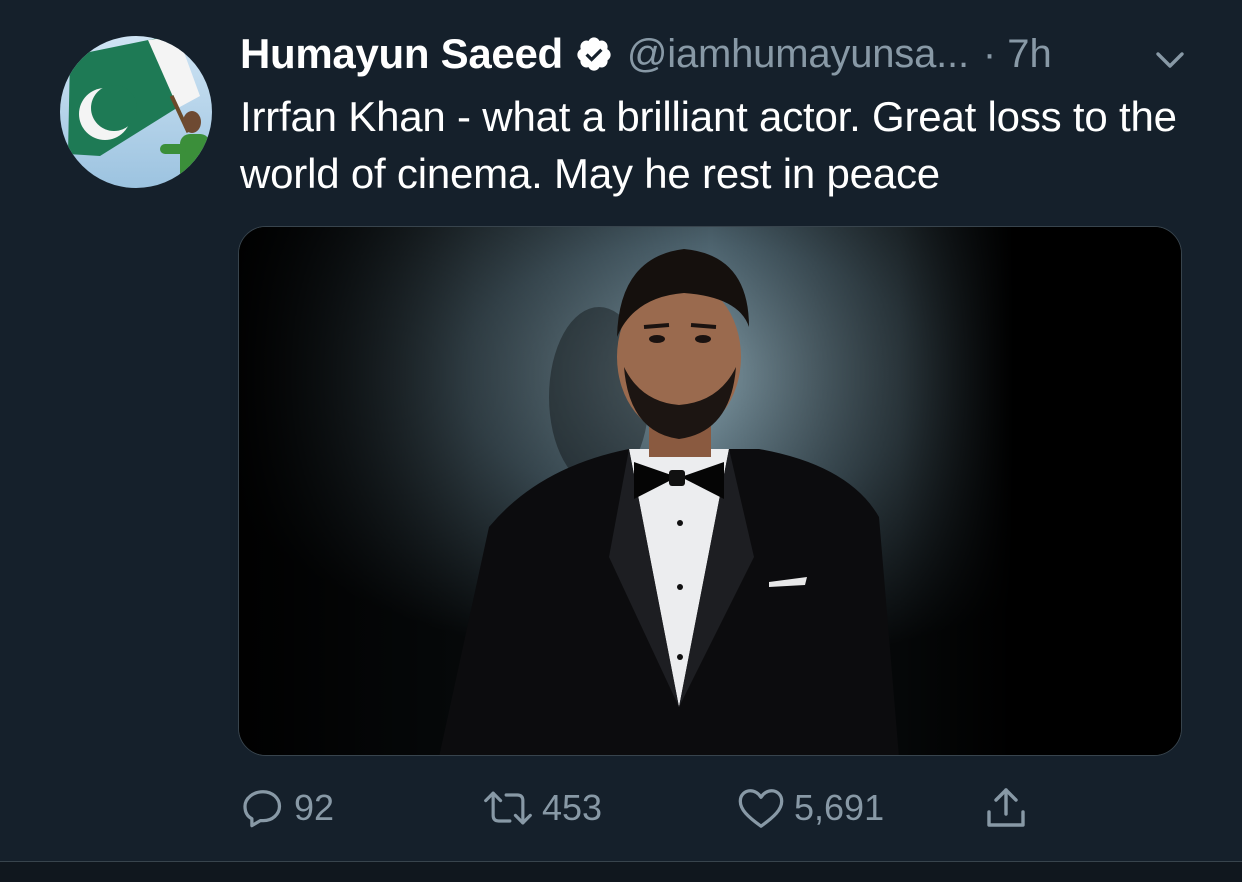 This screenshot has width=1242, height=882. I want to click on share-button, so click(1006, 808).